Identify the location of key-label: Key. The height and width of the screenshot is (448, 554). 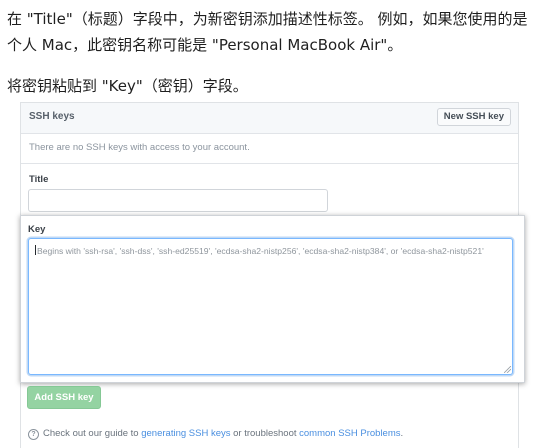
(37, 229).